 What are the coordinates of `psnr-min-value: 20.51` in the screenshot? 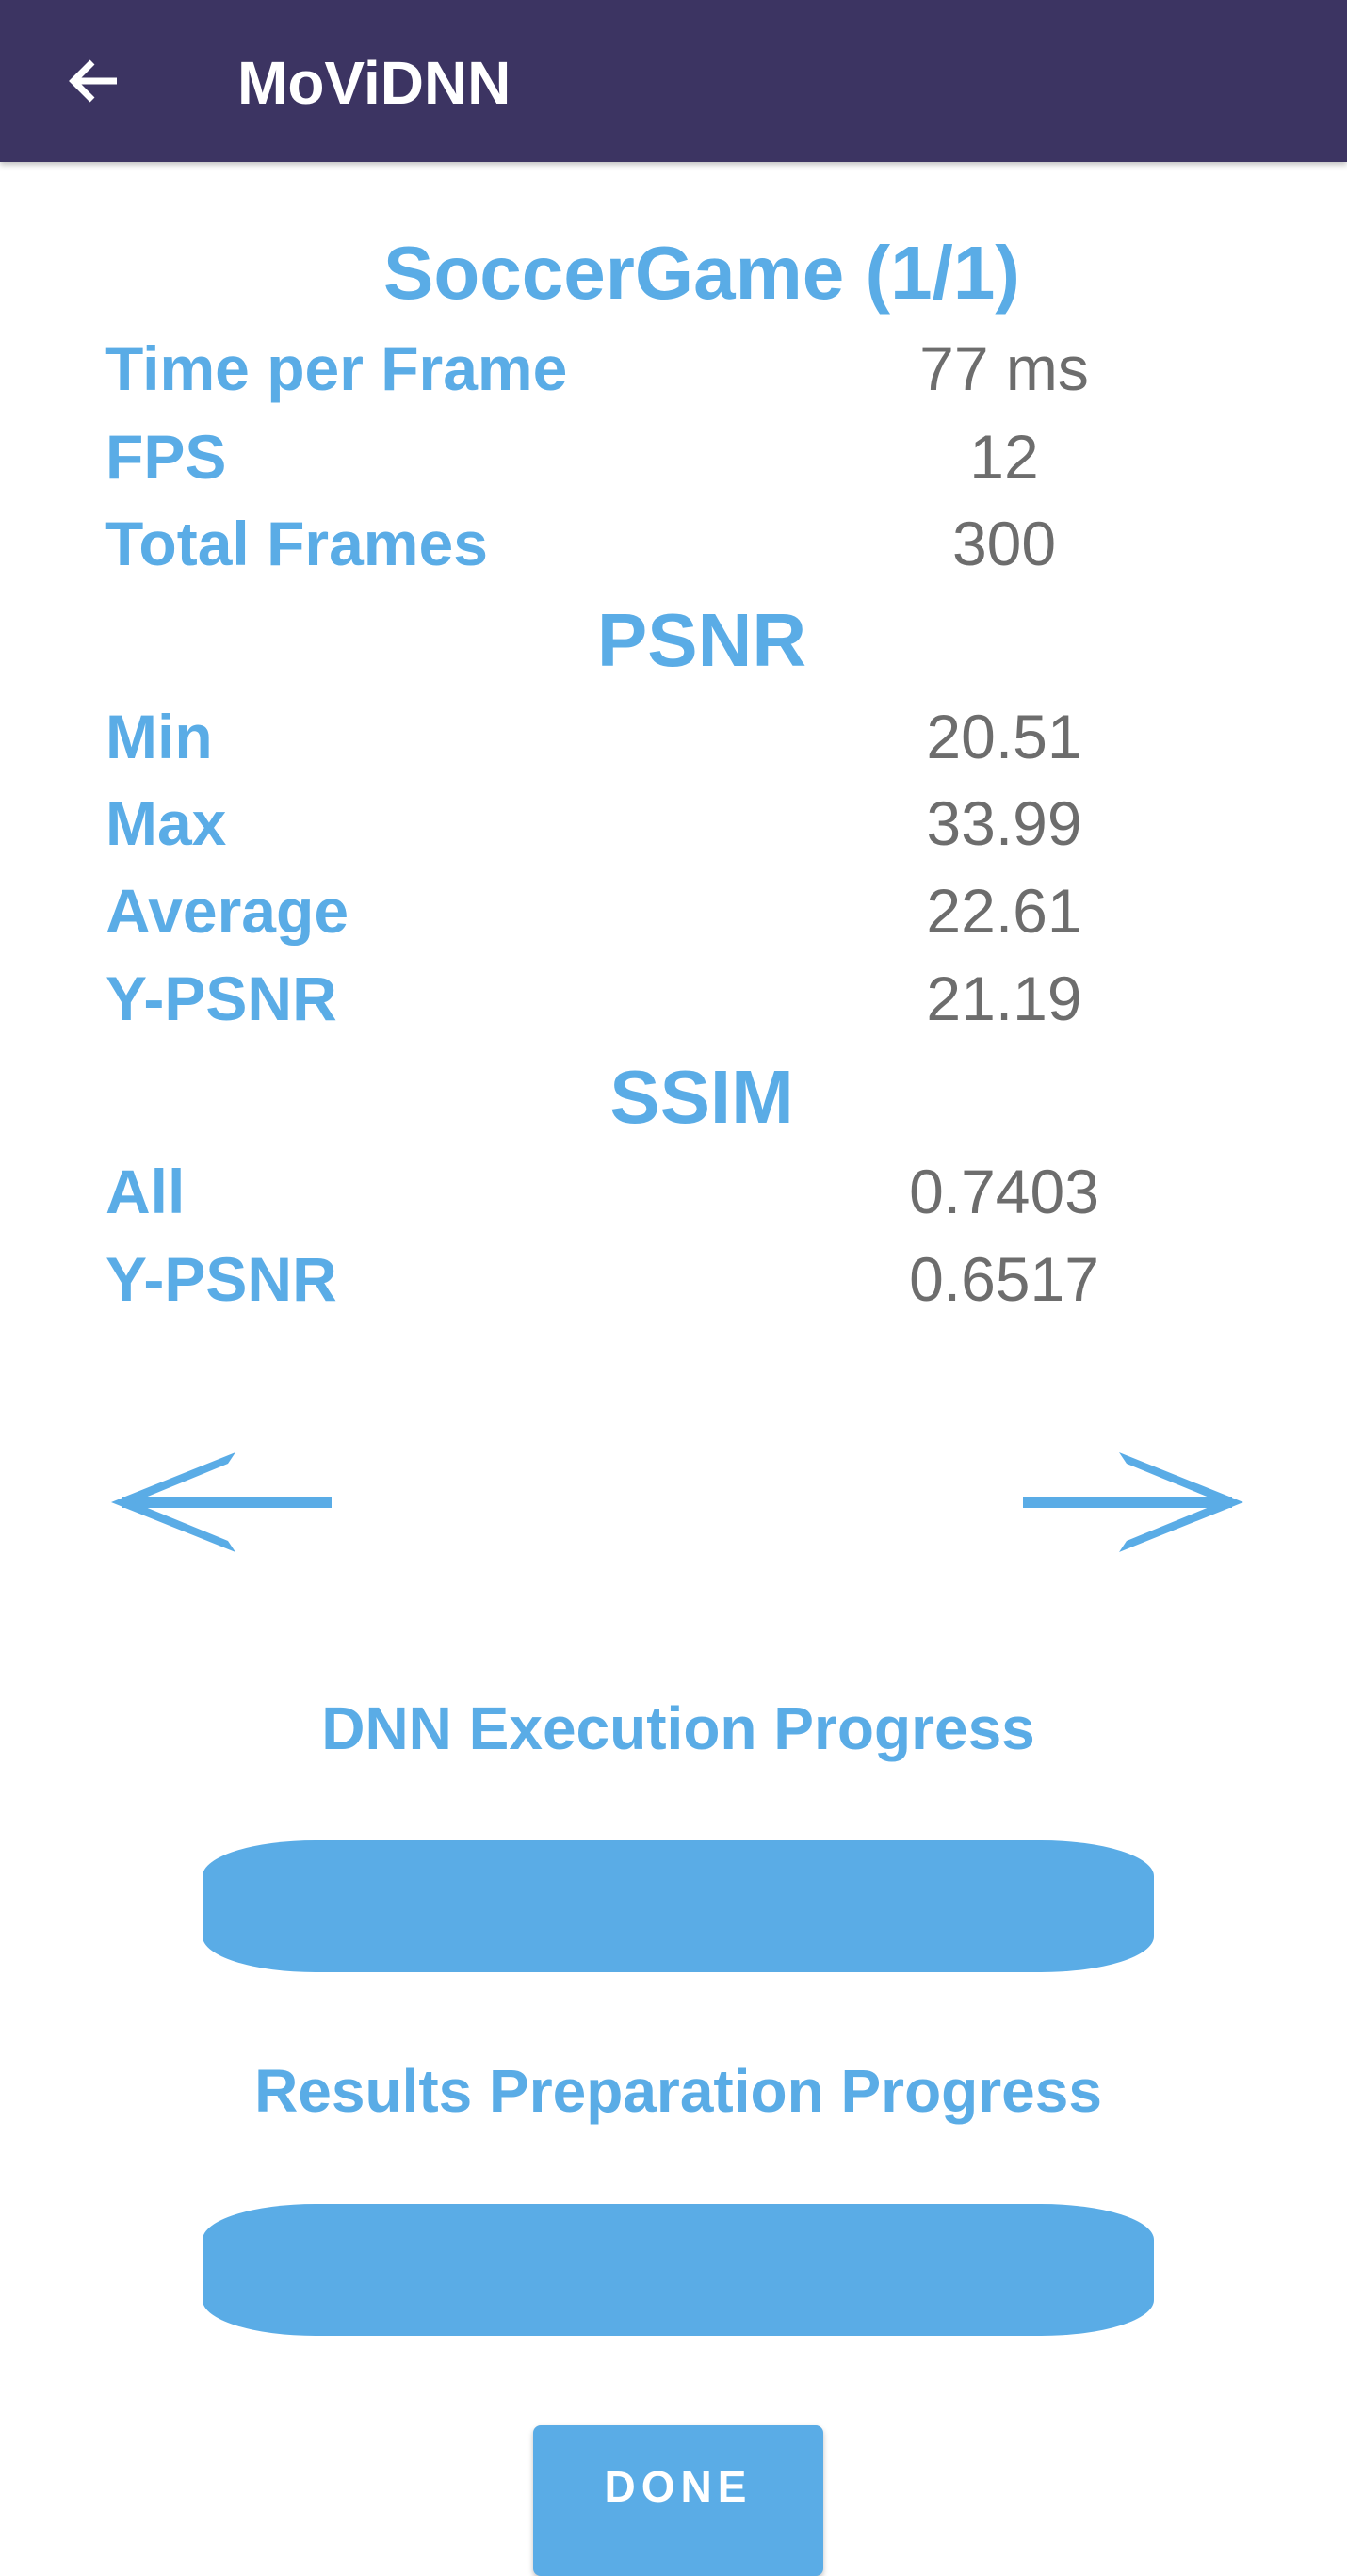 It's located at (1004, 736).